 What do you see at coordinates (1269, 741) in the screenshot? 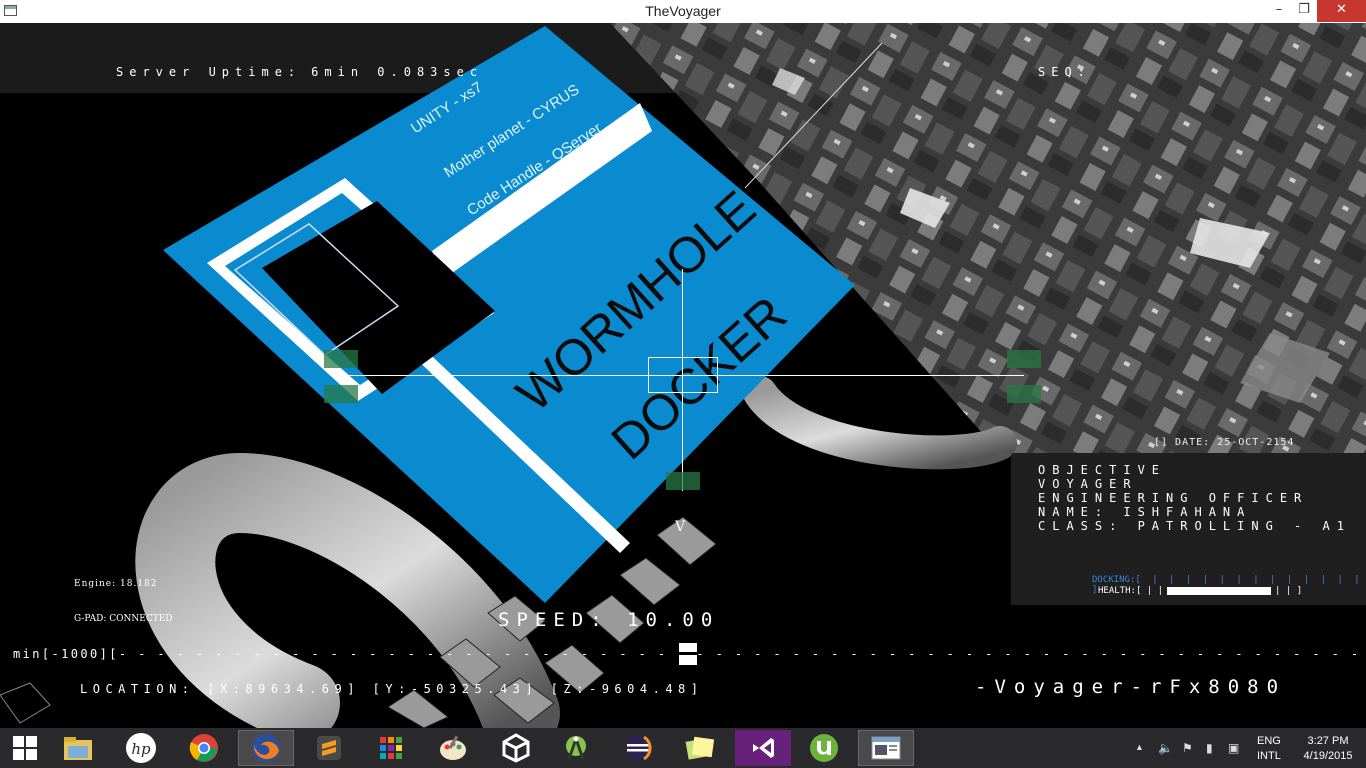
I see `lang-line-1: ENG` at bounding box center [1269, 741].